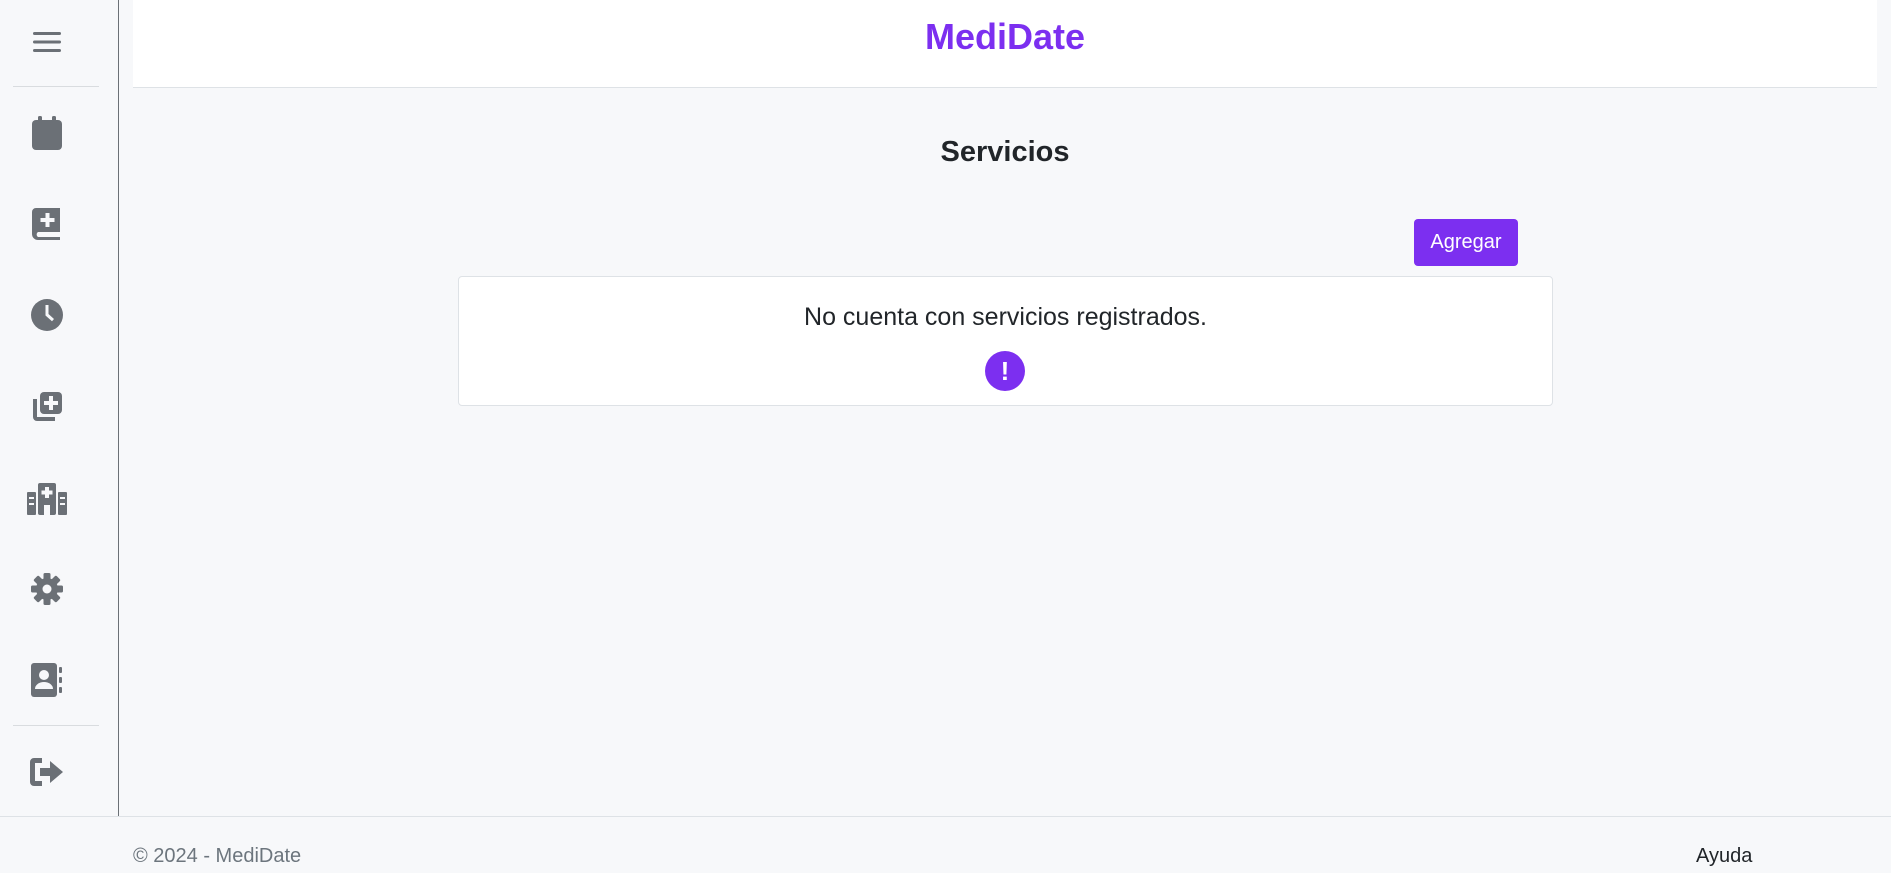 This screenshot has height=873, width=1891. I want to click on copyright-text: © 2024 - MediDate, so click(217, 856).